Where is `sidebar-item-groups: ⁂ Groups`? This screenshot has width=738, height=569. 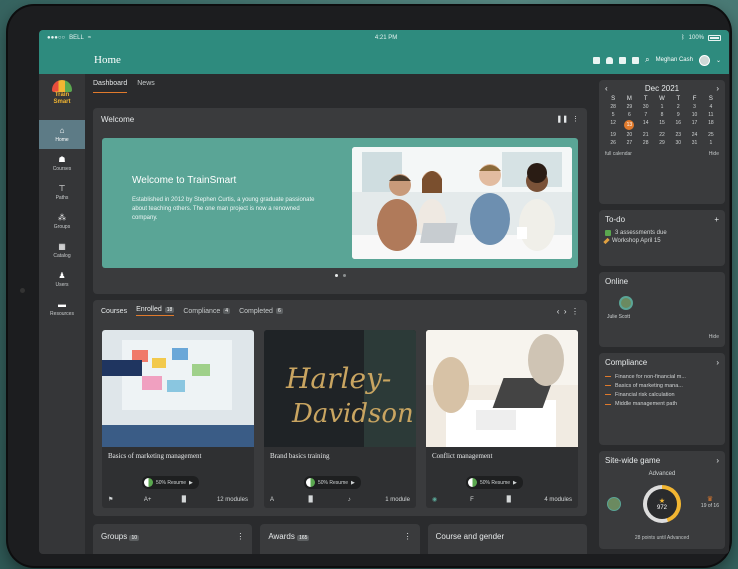
sidebar-item-groups: ⁂ Groups is located at coordinates (62, 221).